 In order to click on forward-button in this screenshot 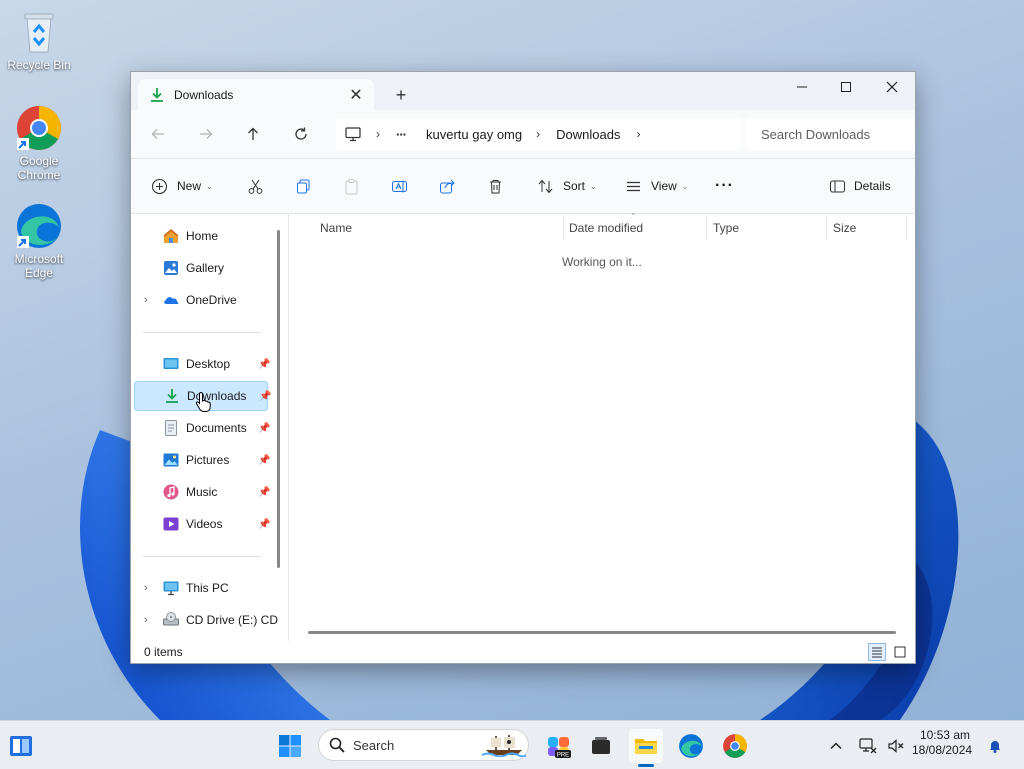, I will do `click(206, 134)`.